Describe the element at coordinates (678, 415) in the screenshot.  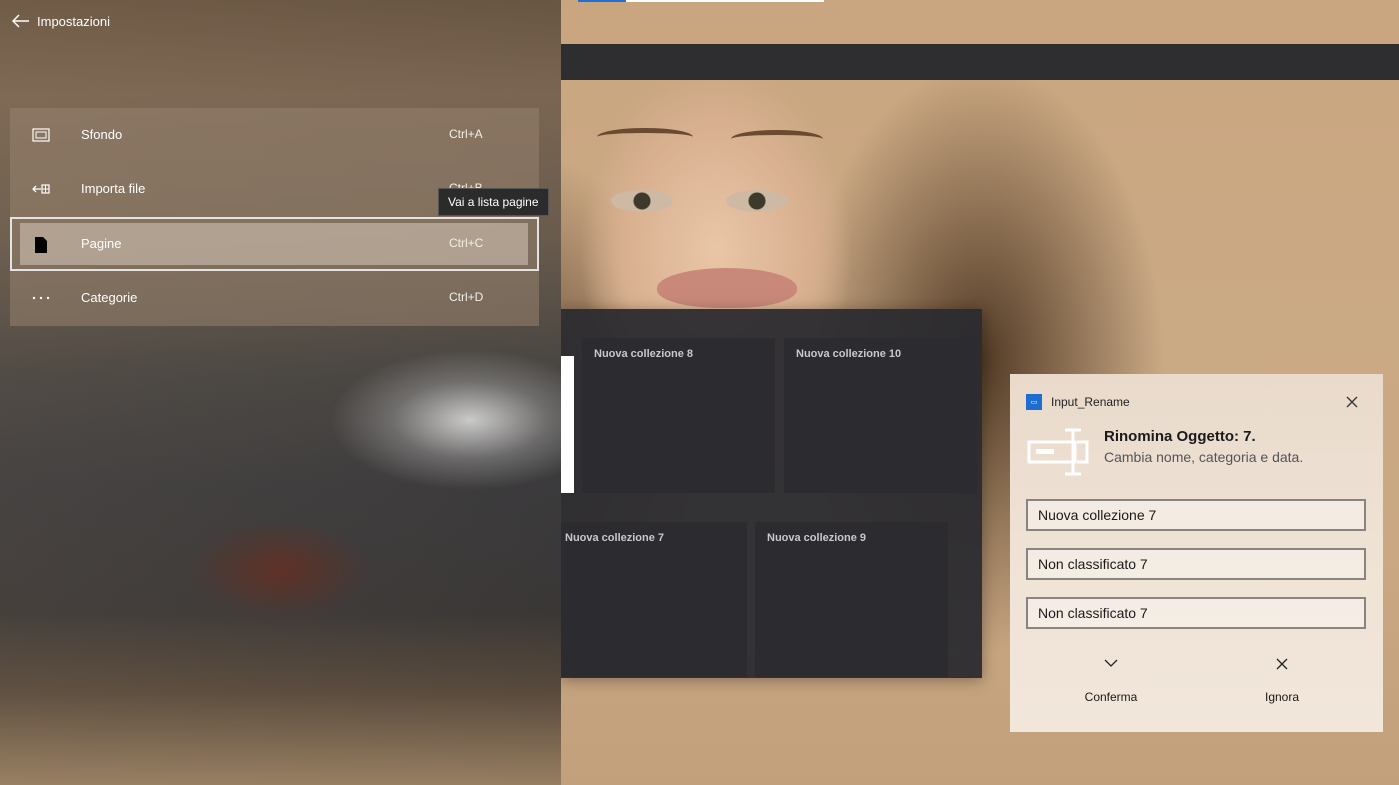
I see `collection-tile: Nuova collezione 8` at that location.